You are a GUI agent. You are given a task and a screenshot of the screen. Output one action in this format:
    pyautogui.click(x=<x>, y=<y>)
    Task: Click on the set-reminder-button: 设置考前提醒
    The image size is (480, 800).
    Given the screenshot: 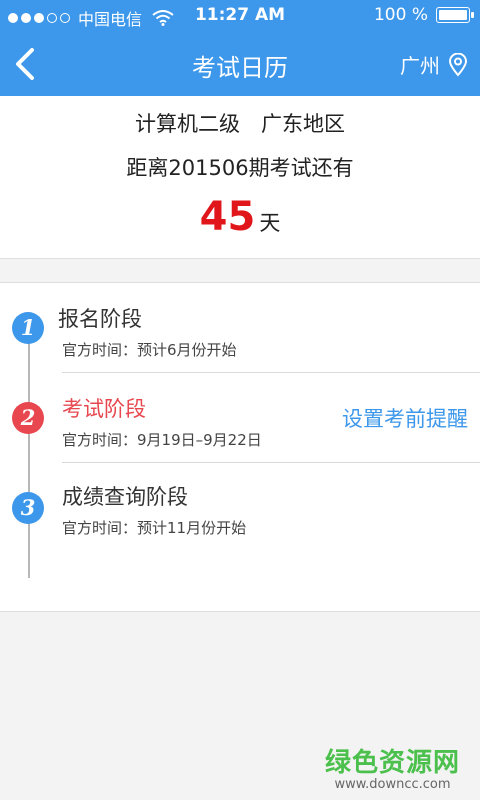 What is the action you would take?
    pyautogui.click(x=405, y=418)
    